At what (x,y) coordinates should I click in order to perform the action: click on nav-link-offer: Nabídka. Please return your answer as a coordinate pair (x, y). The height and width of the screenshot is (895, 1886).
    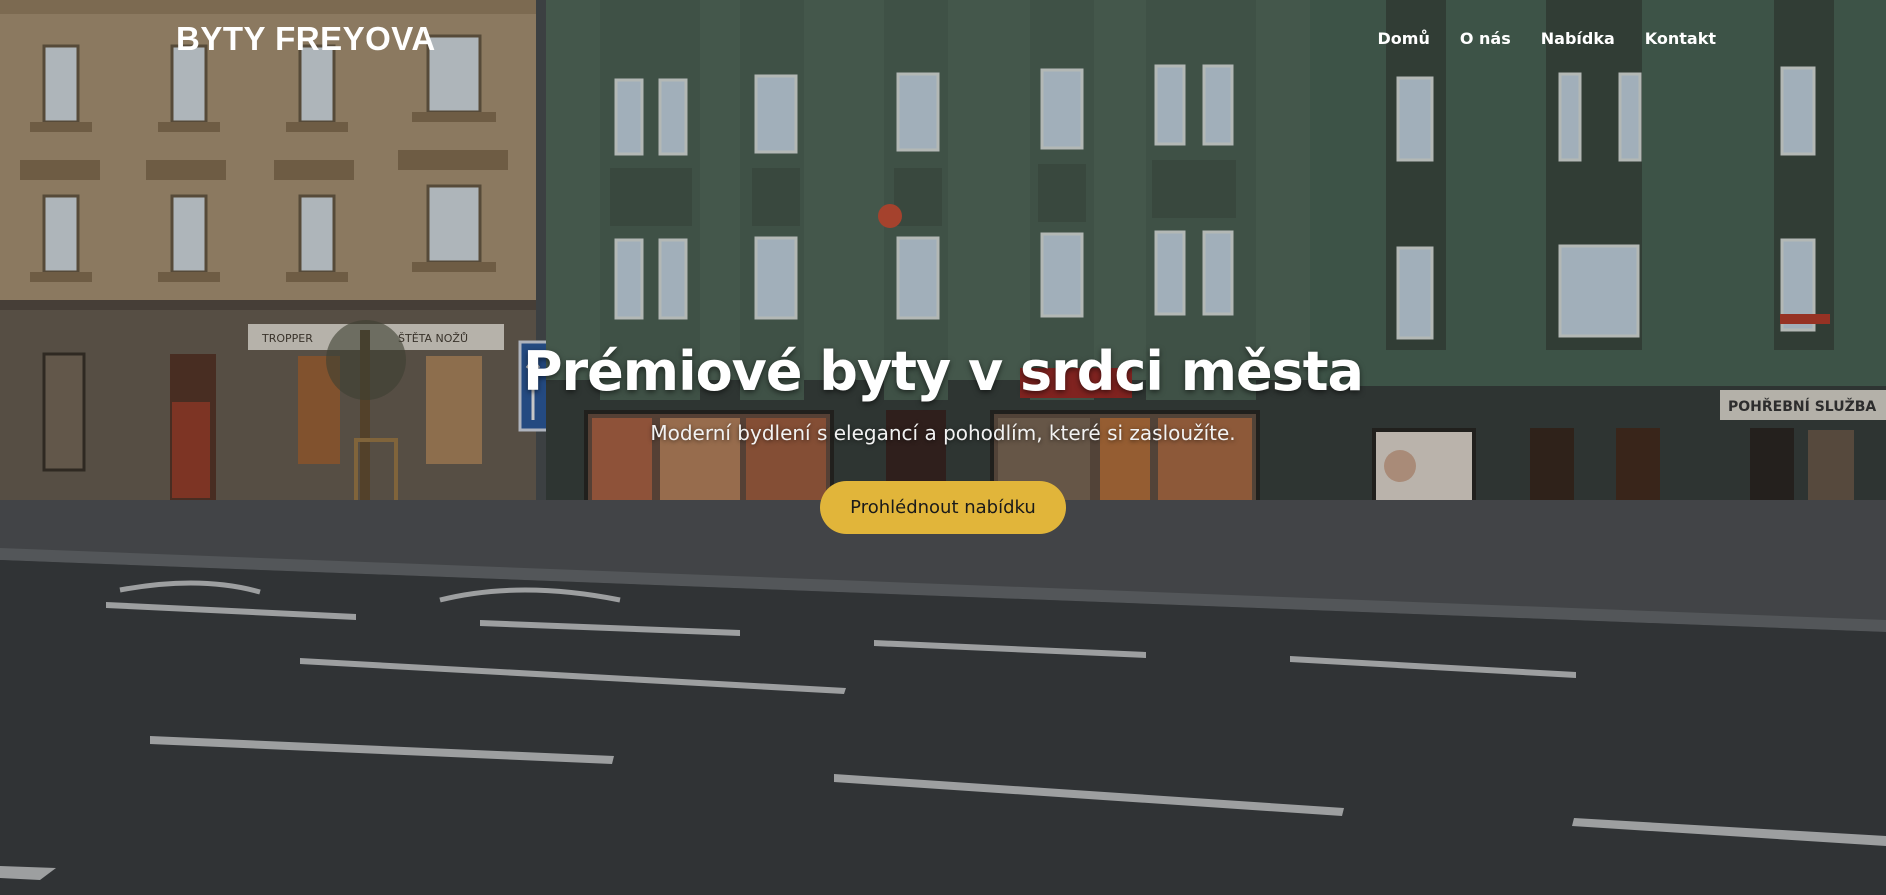
    Looking at the image, I should click on (1578, 38).